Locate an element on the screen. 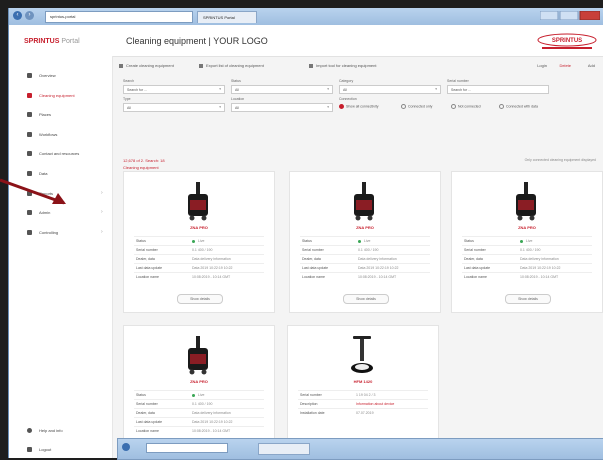 This screenshot has height=460, width=603. plus-icon is located at coordinates (121, 65).